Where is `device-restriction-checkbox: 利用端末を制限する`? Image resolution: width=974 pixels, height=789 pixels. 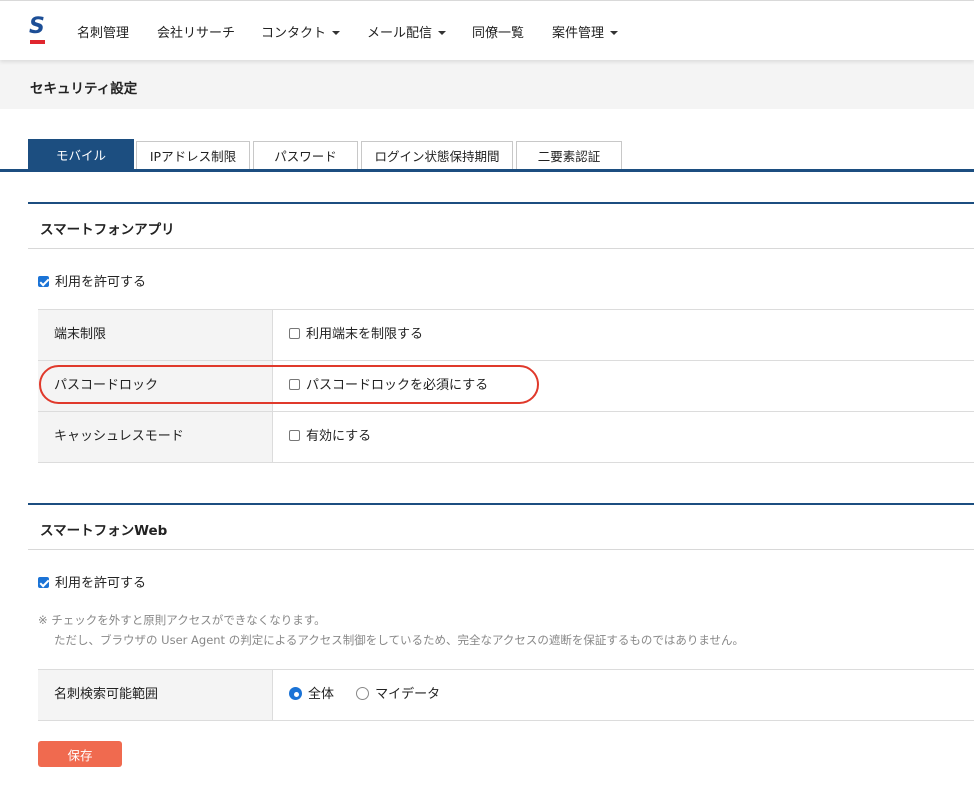
device-restriction-checkbox: 利用端末を制限する is located at coordinates (356, 334).